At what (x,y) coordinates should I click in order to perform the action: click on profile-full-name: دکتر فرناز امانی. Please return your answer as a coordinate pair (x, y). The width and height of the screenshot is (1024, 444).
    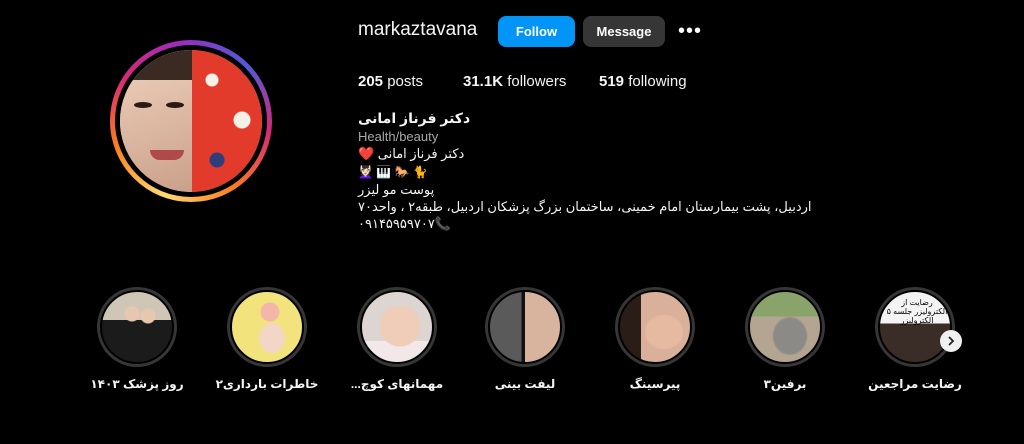
    Looking at the image, I should click on (414, 118).